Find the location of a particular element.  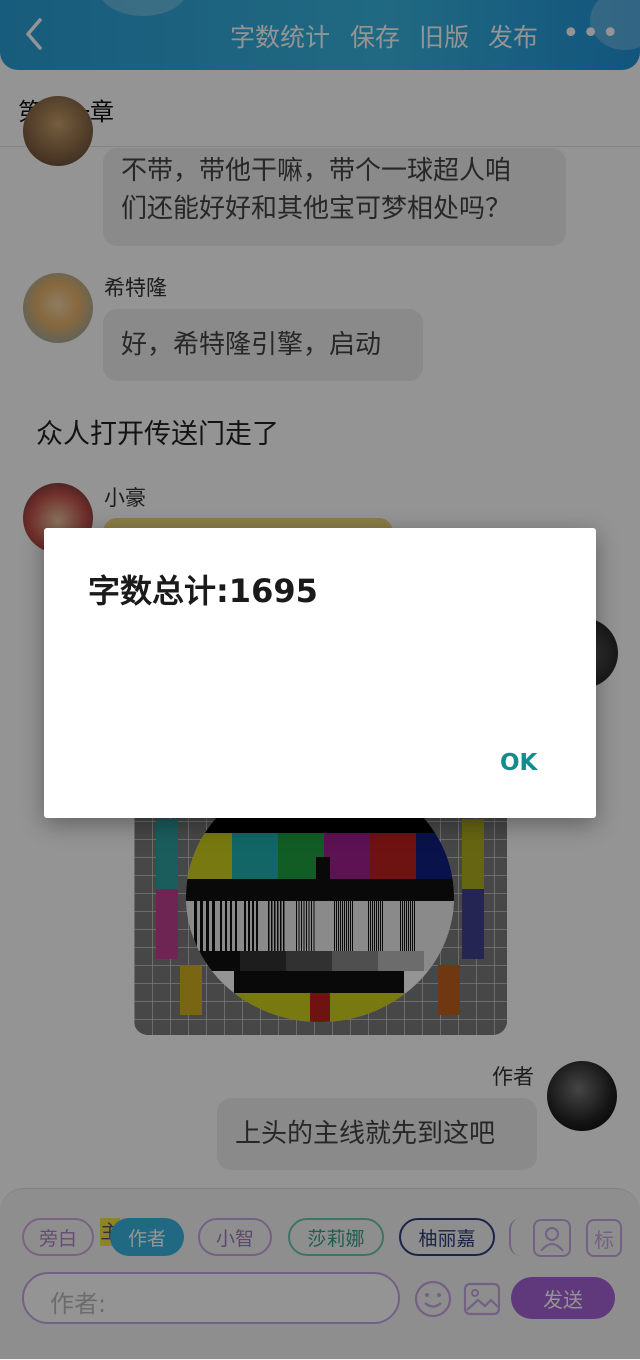

ok-button: OK is located at coordinates (518, 763).